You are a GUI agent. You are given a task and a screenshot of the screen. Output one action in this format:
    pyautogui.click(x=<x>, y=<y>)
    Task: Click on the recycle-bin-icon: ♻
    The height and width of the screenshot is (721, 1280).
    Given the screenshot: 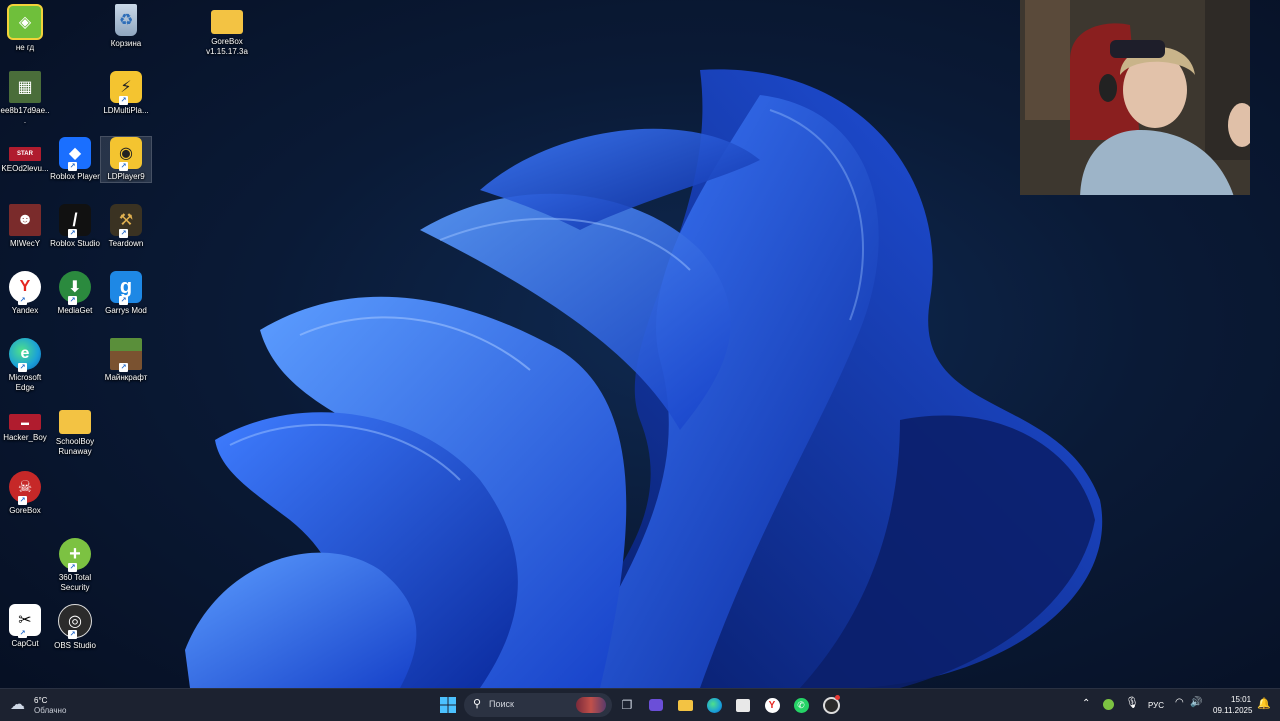 What is the action you would take?
    pyautogui.click(x=126, y=20)
    